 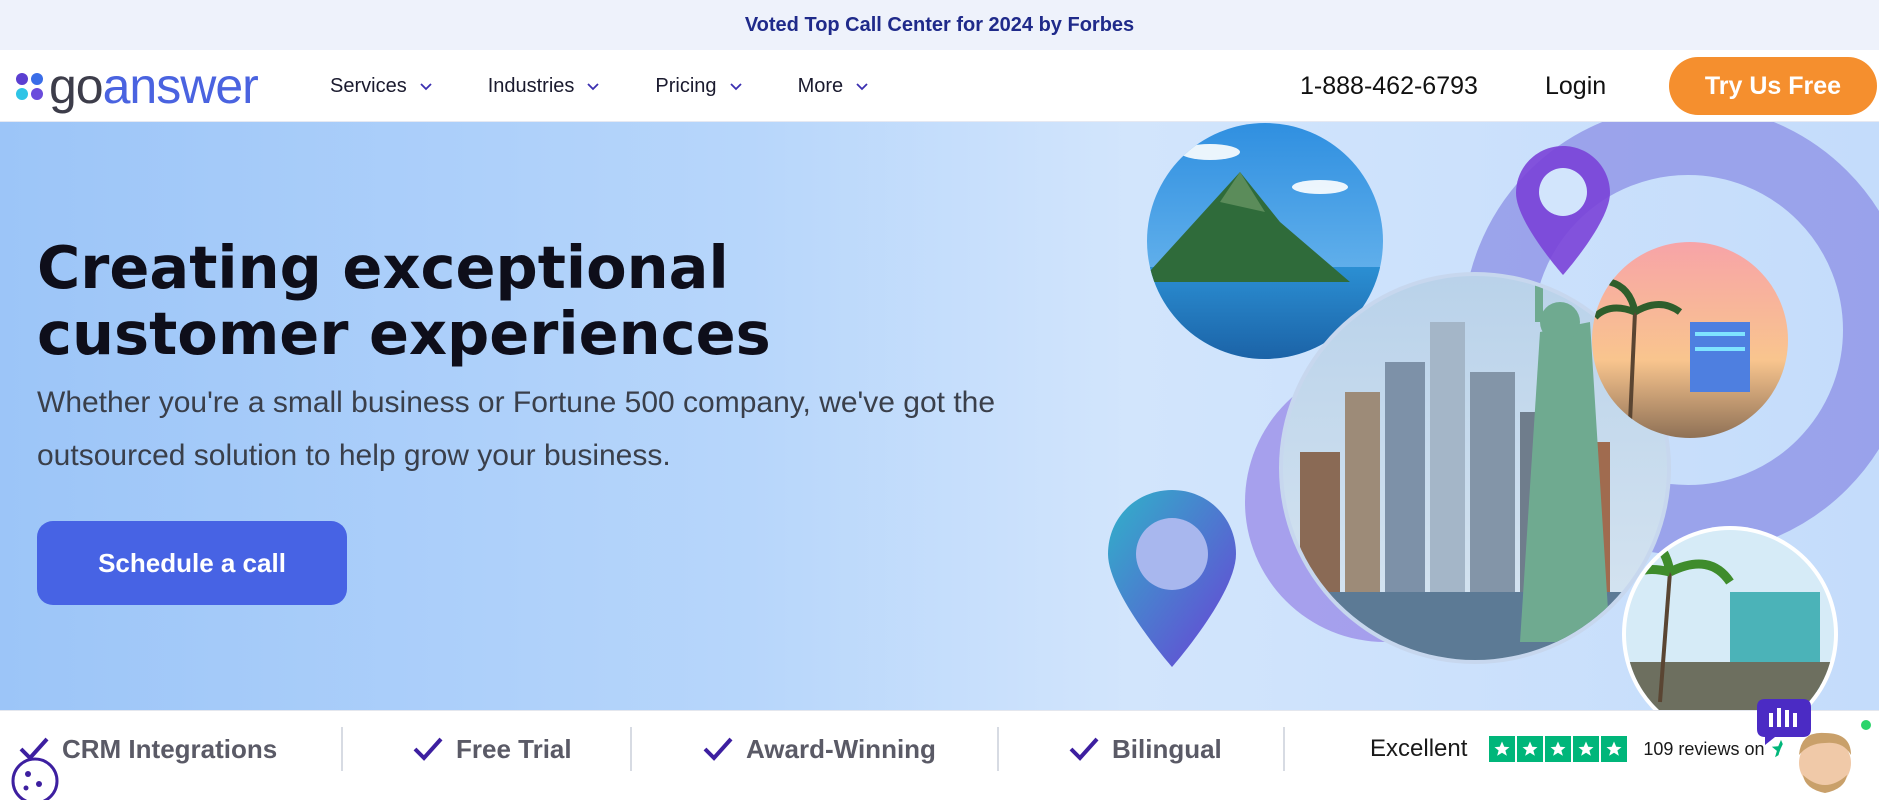 I want to click on announcement-text: Voted Top Call Center for 2024 by Forbes, so click(x=939, y=24).